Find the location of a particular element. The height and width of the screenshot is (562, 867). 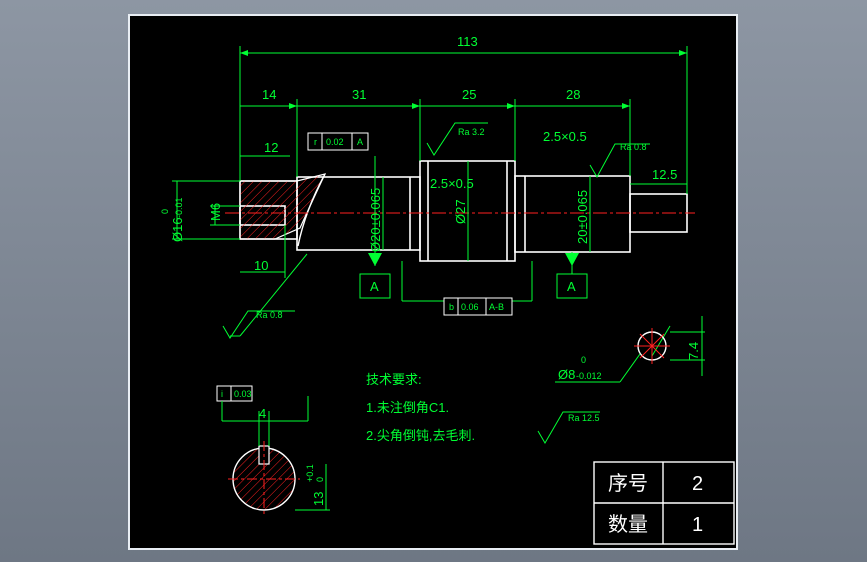

dim-dia-8-upper: 0 is located at coordinates (583, 360).